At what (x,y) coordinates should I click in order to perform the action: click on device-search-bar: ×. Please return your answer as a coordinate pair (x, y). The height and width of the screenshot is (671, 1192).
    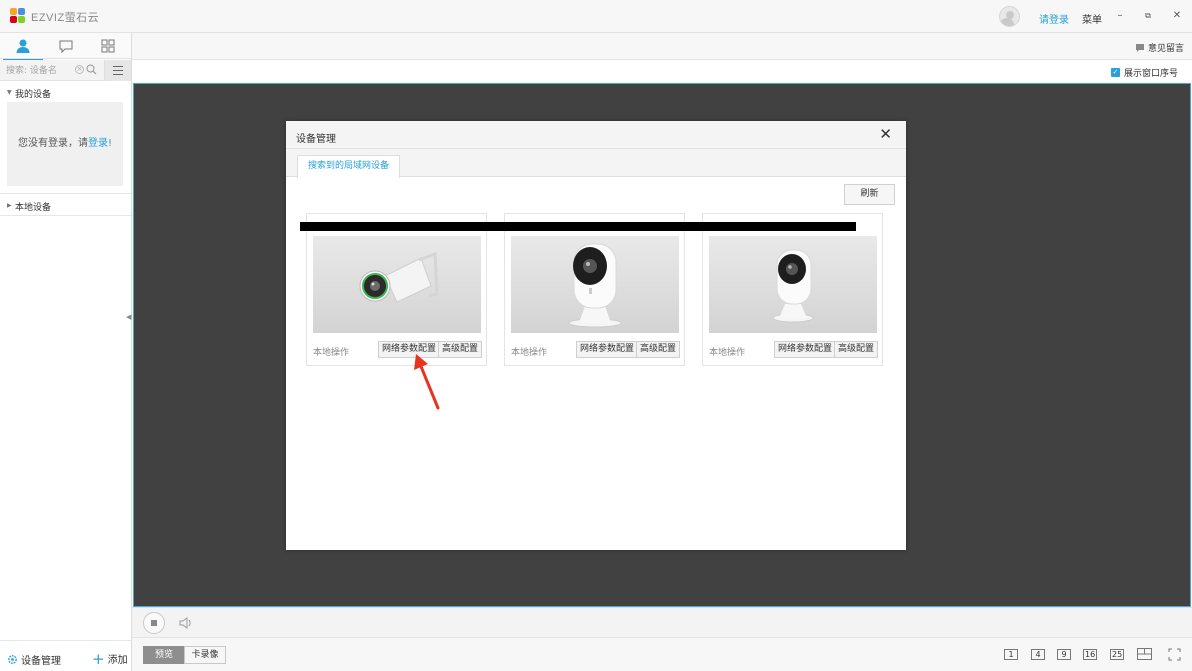
    Looking at the image, I should click on (65, 70).